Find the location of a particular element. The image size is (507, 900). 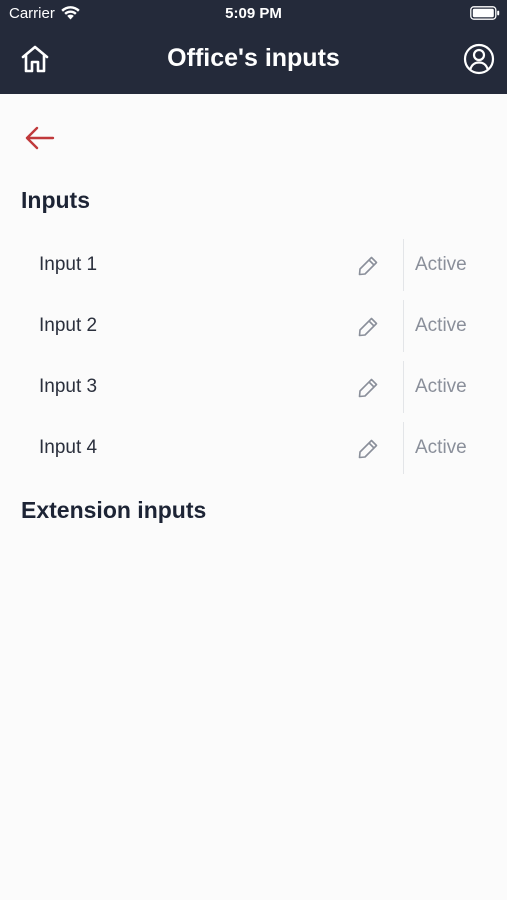

input-row: Input 4 Active is located at coordinates (253, 448).